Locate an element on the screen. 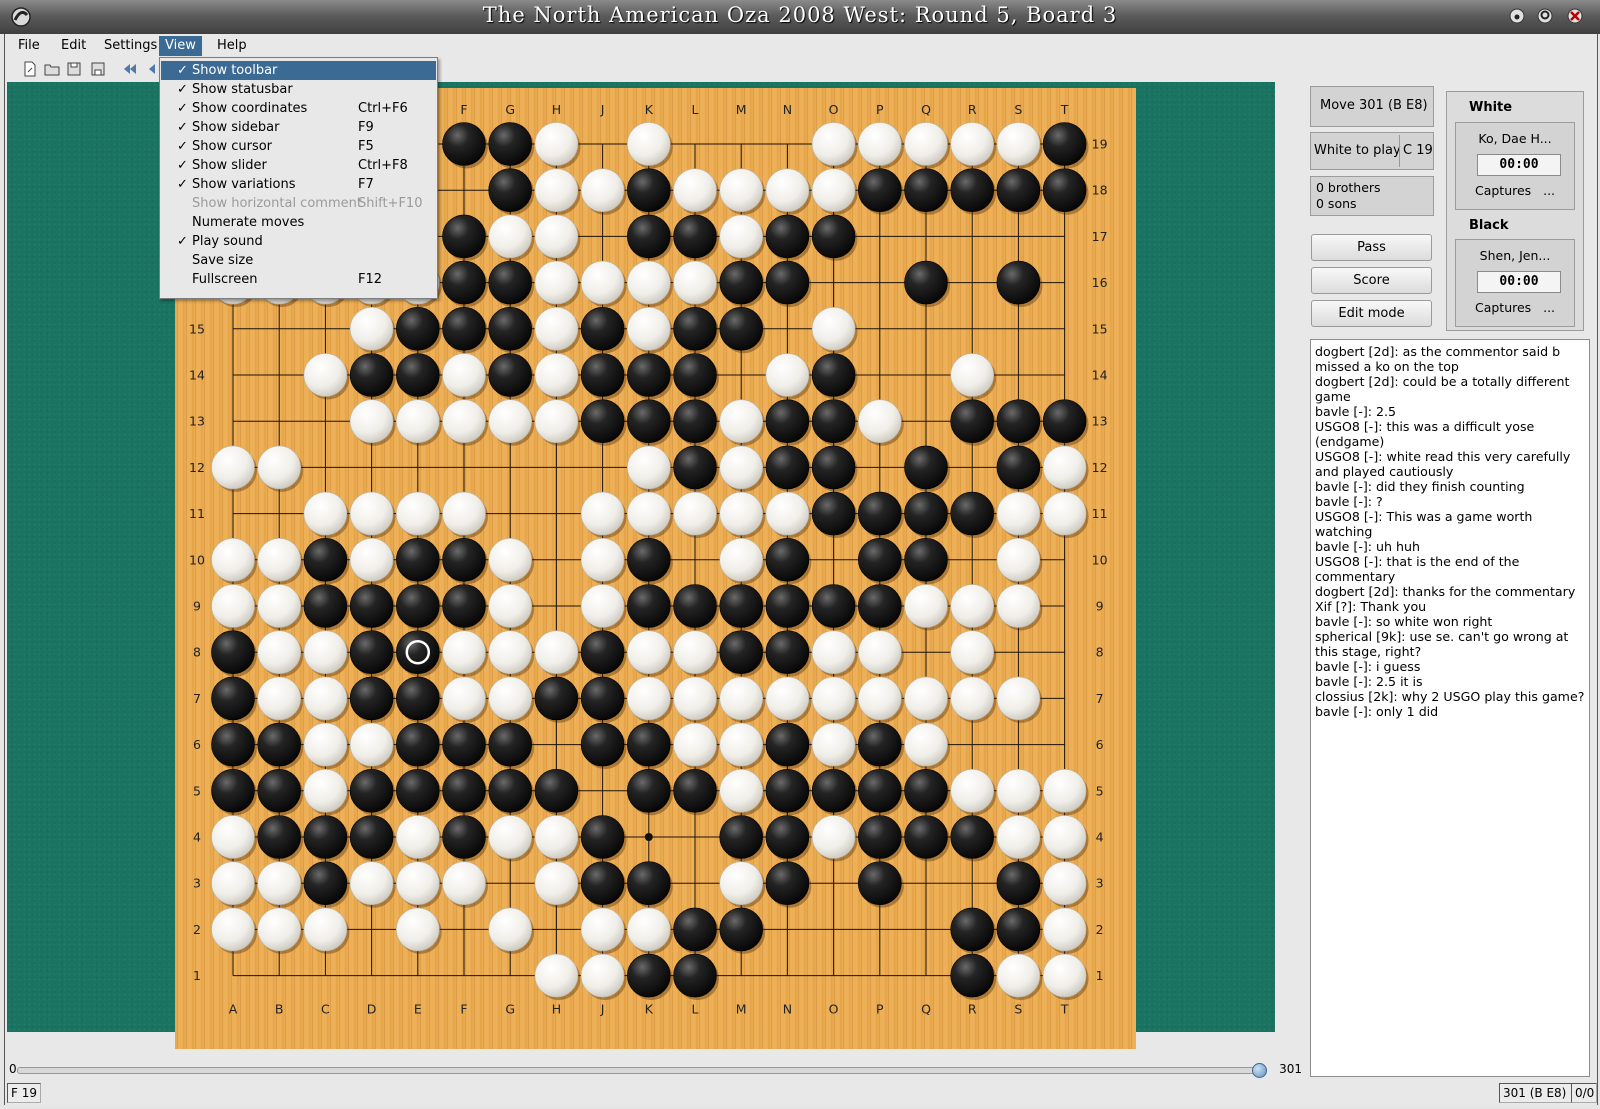 Image resolution: width=1600 pixels, height=1109 pixels. column-coordinate: Q is located at coordinates (926, 109).